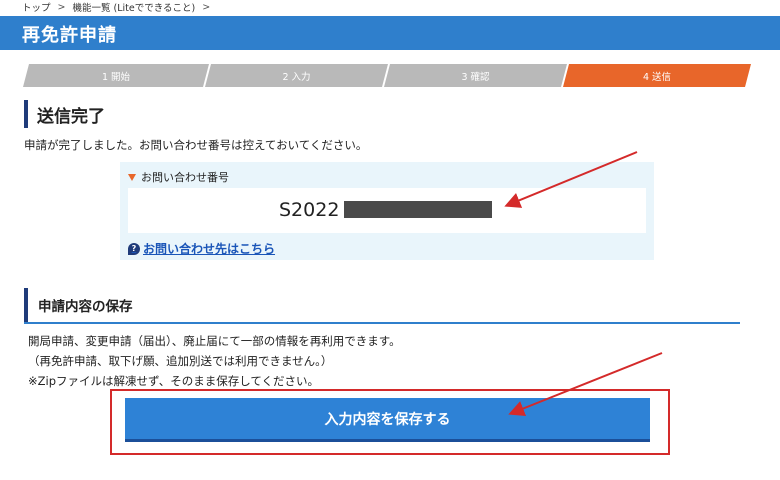  Describe the element at coordinates (309, 210) in the screenshot. I see `inquiry-number: S2022` at that location.